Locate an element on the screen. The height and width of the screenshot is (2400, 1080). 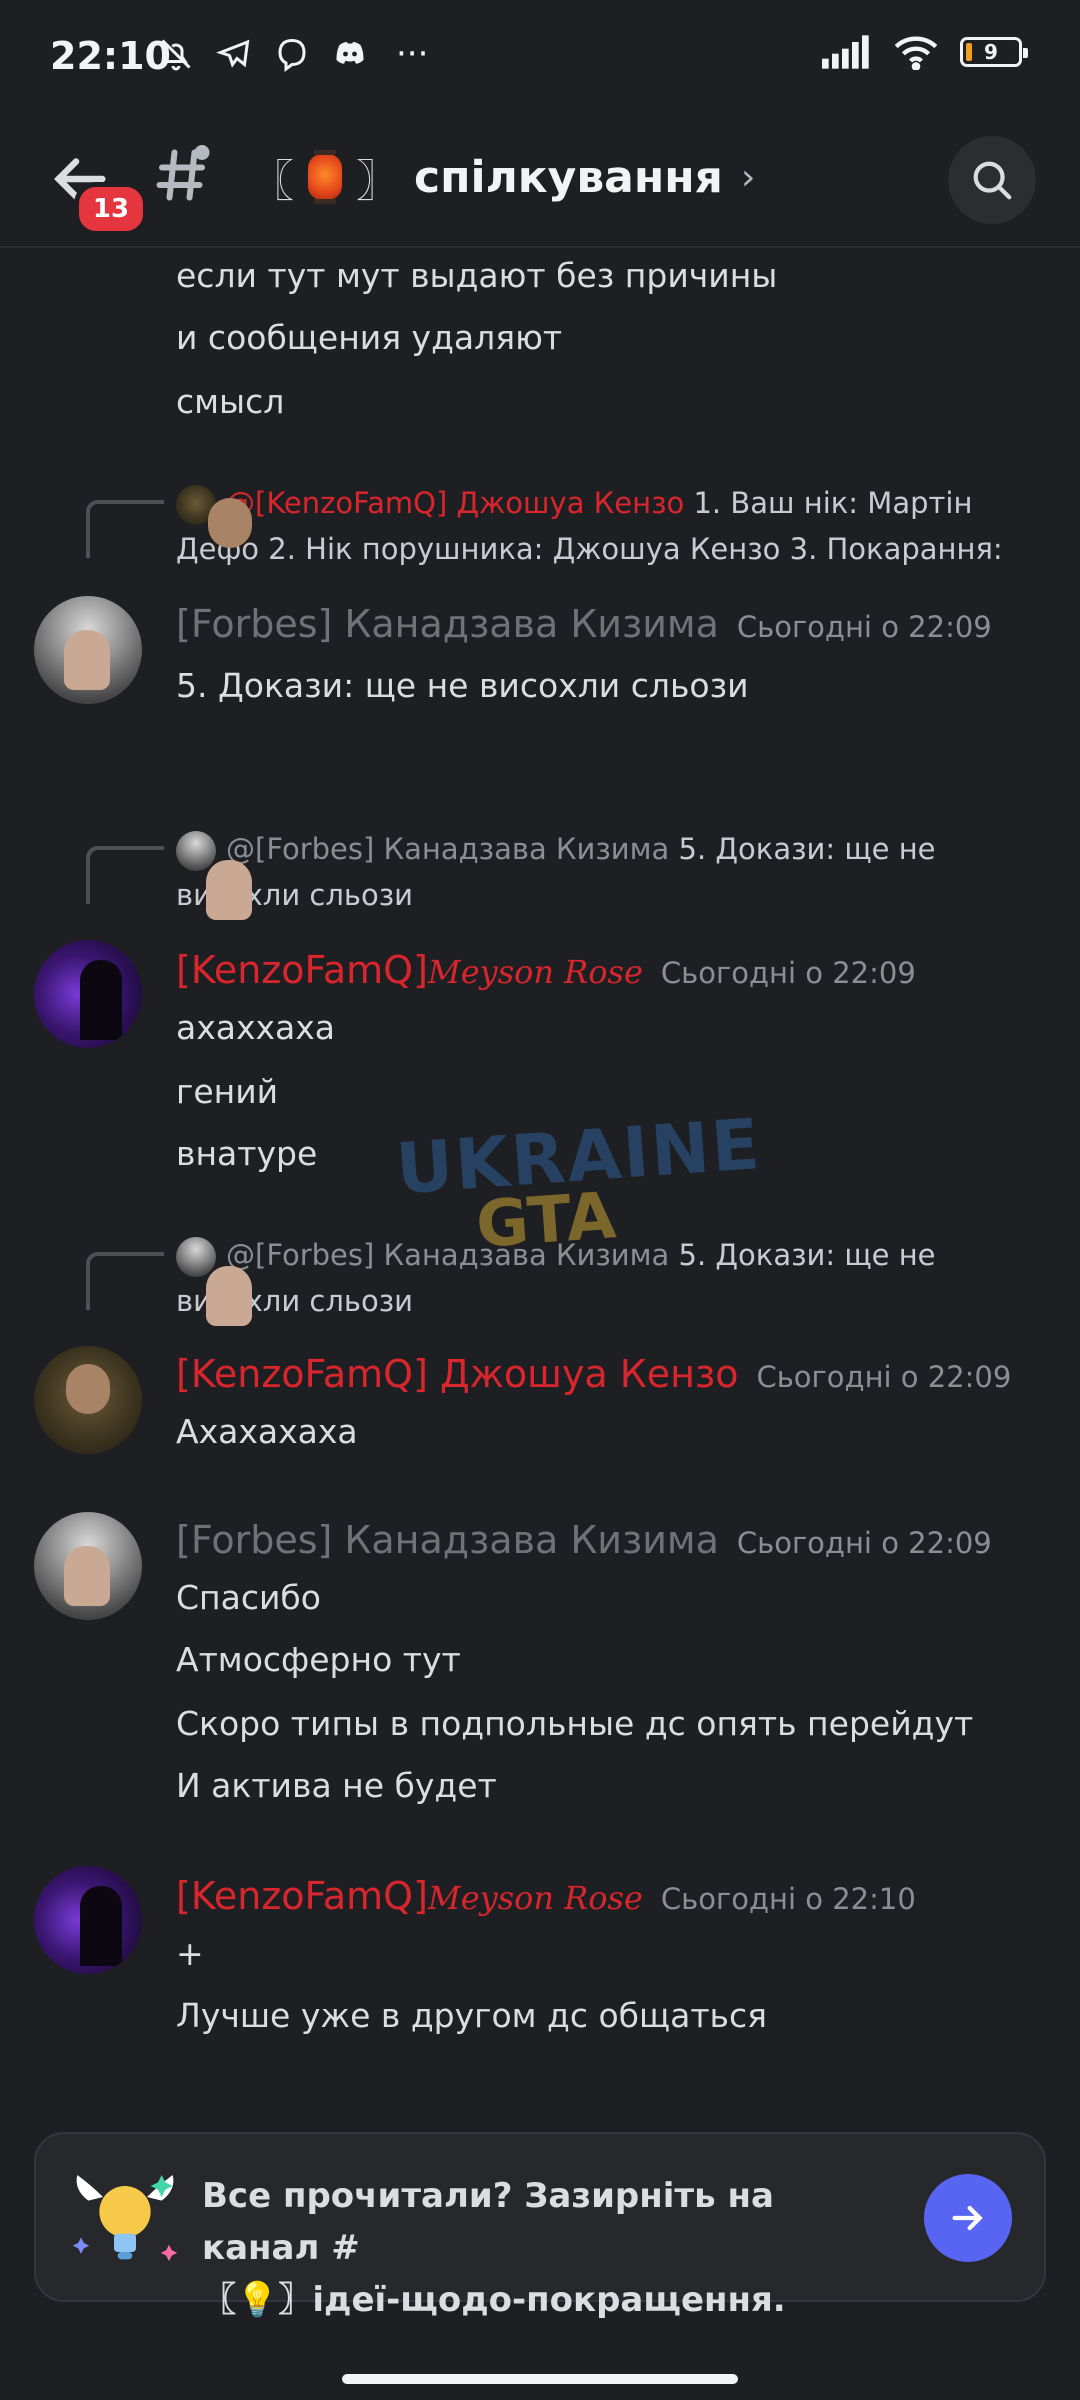
channel-title: 〖 〗 спілкування › is located at coordinates (502, 177).